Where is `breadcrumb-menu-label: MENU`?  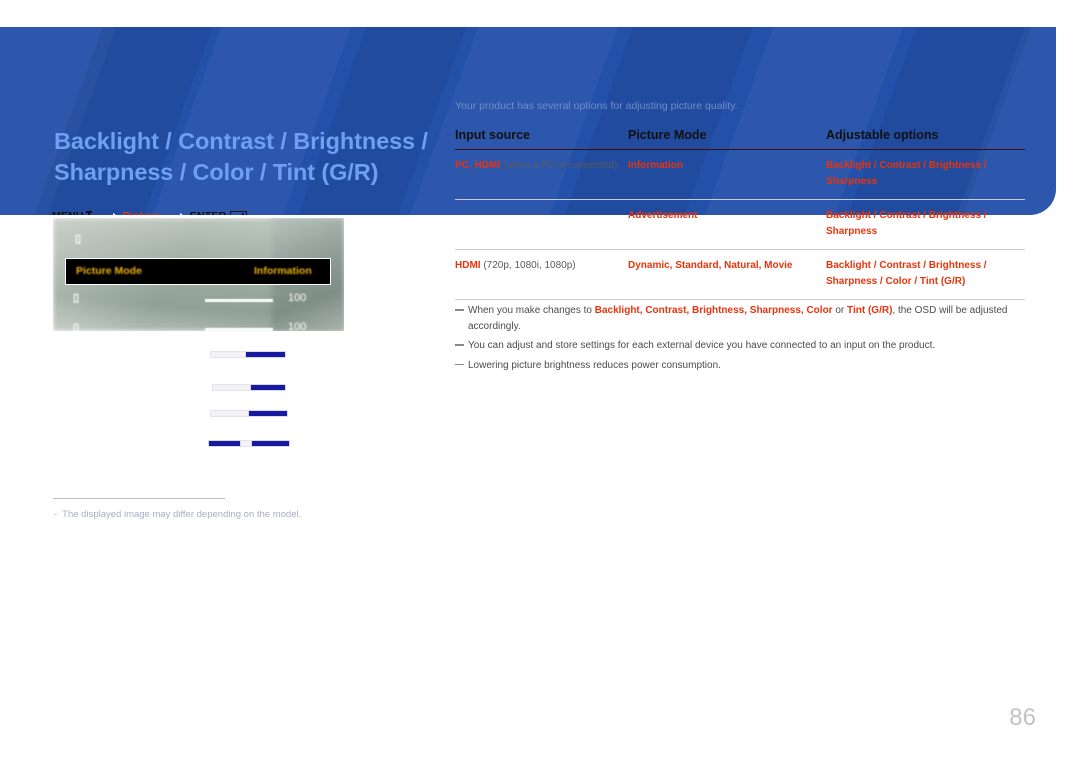 breadcrumb-menu-label: MENU is located at coordinates (68, 212).